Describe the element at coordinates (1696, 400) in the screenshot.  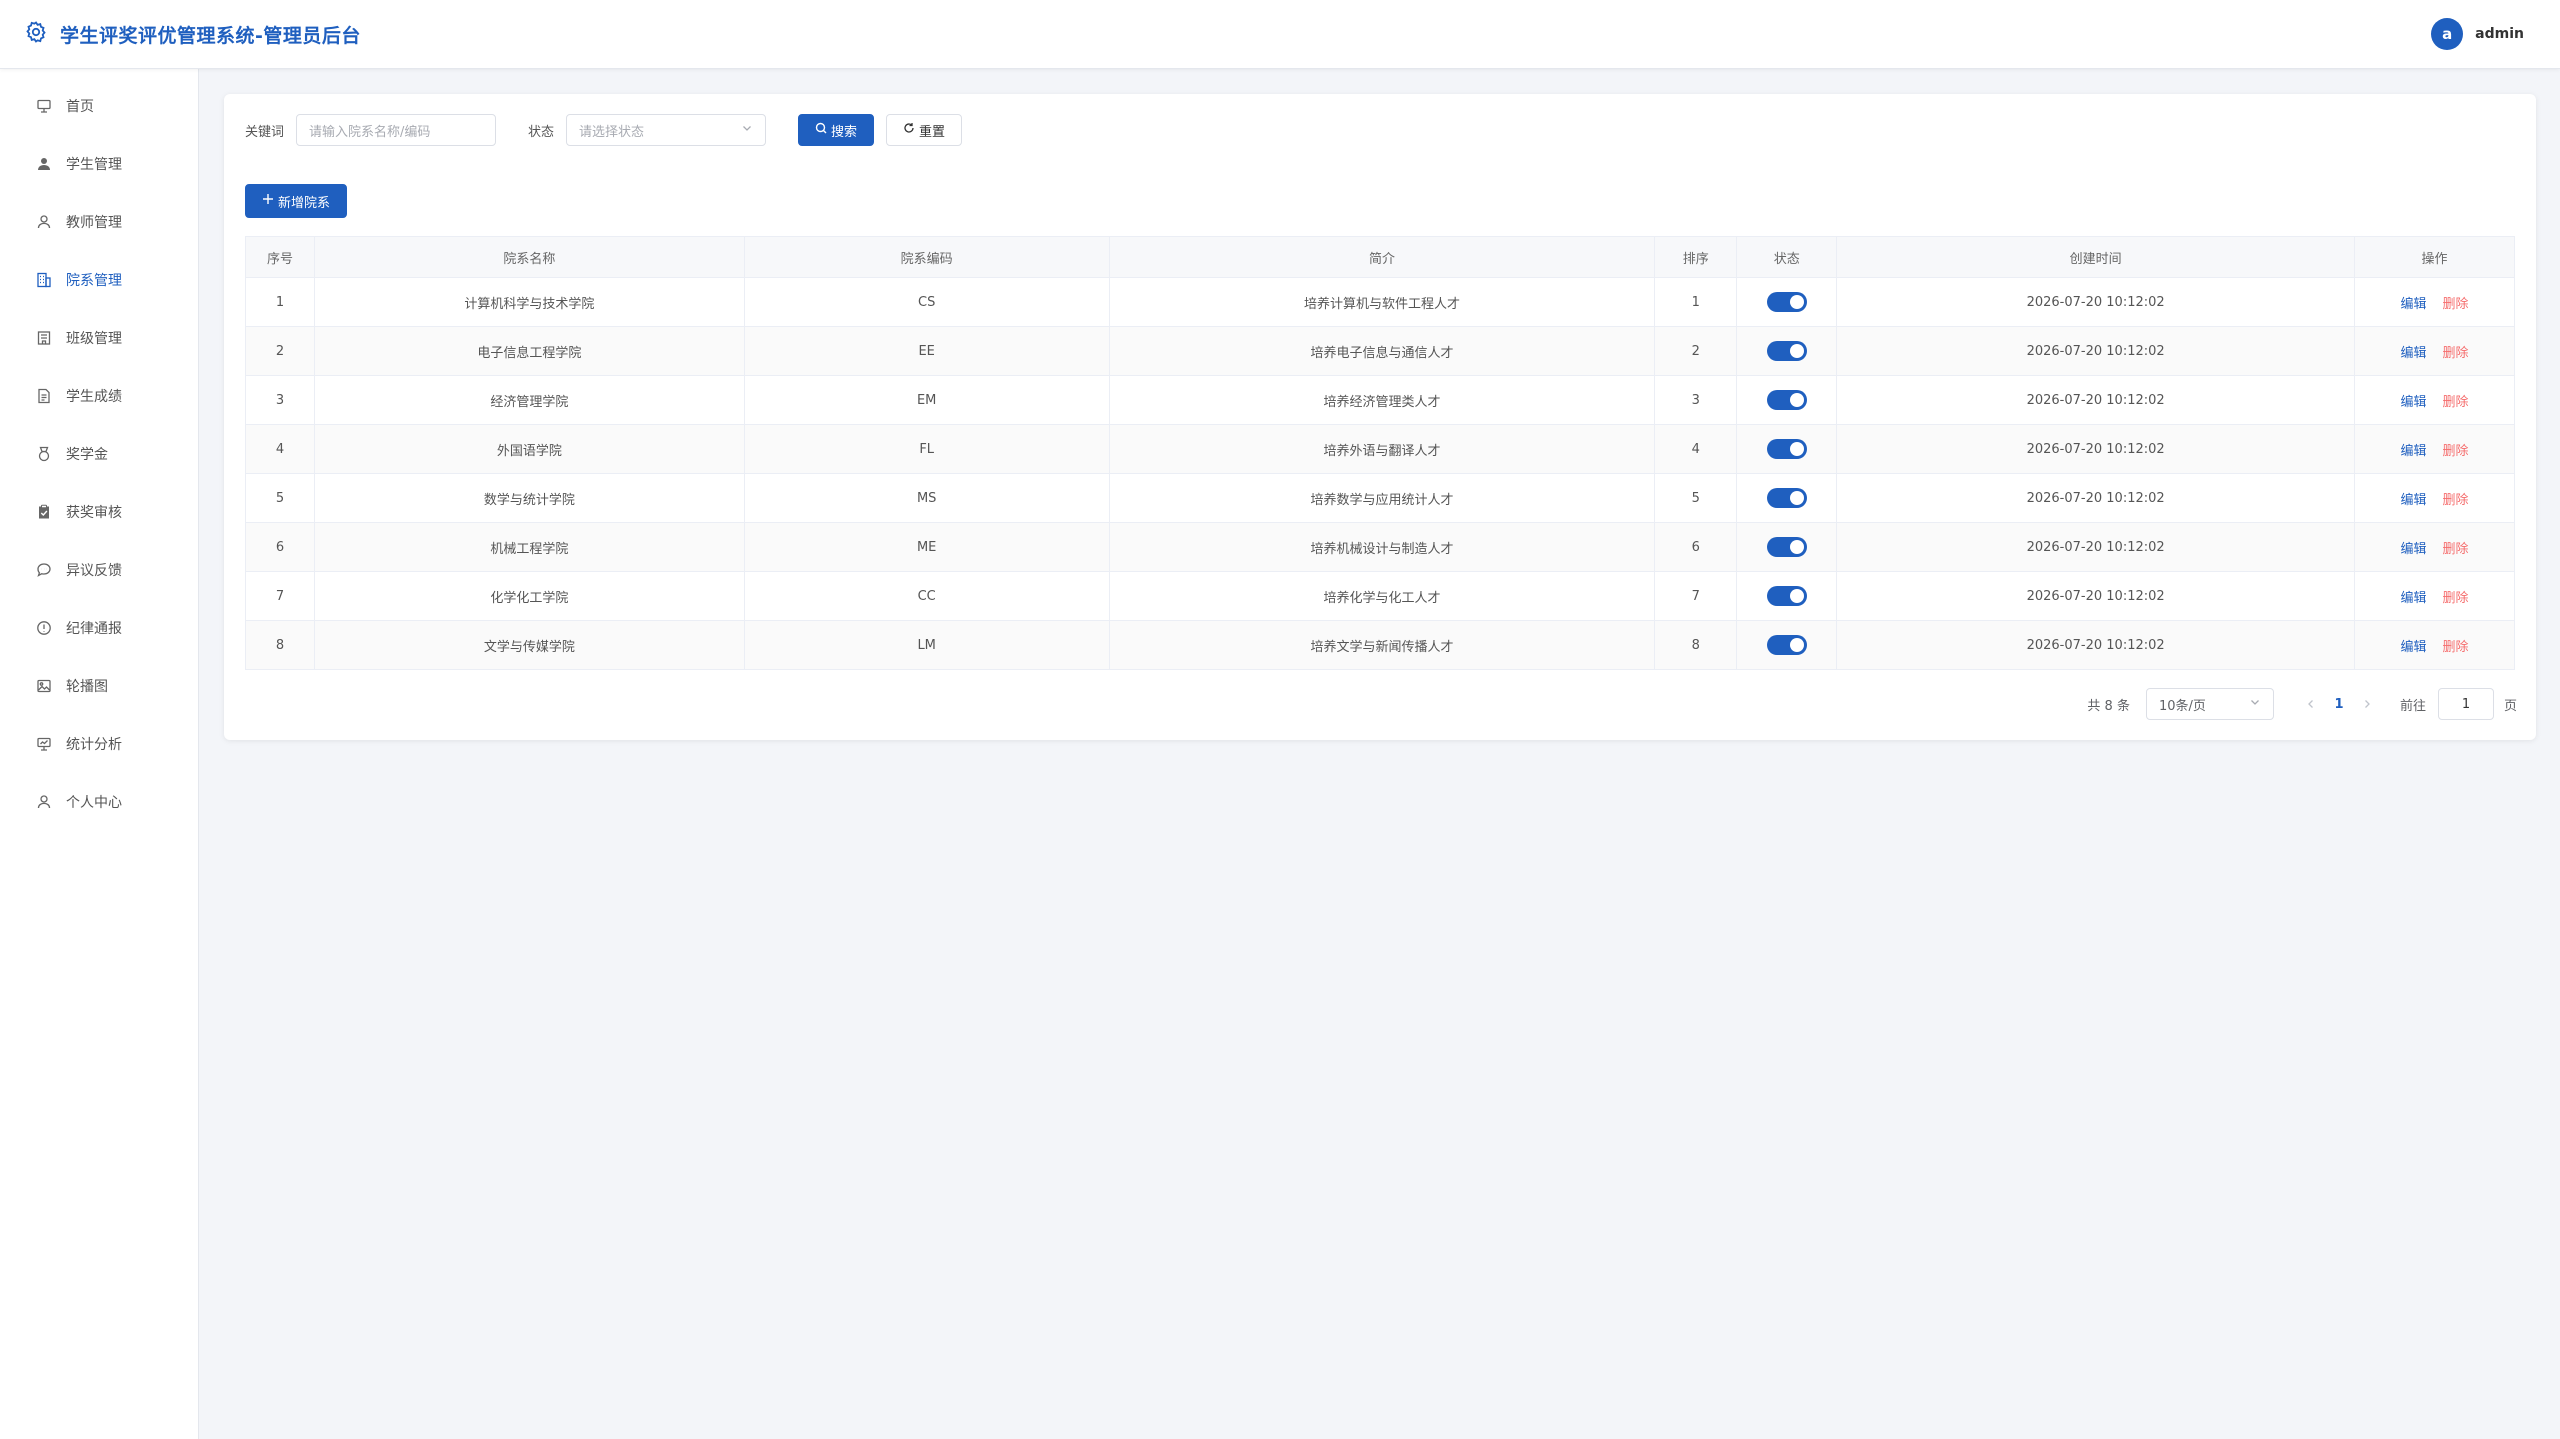
I see `cell-sort: 3` at that location.